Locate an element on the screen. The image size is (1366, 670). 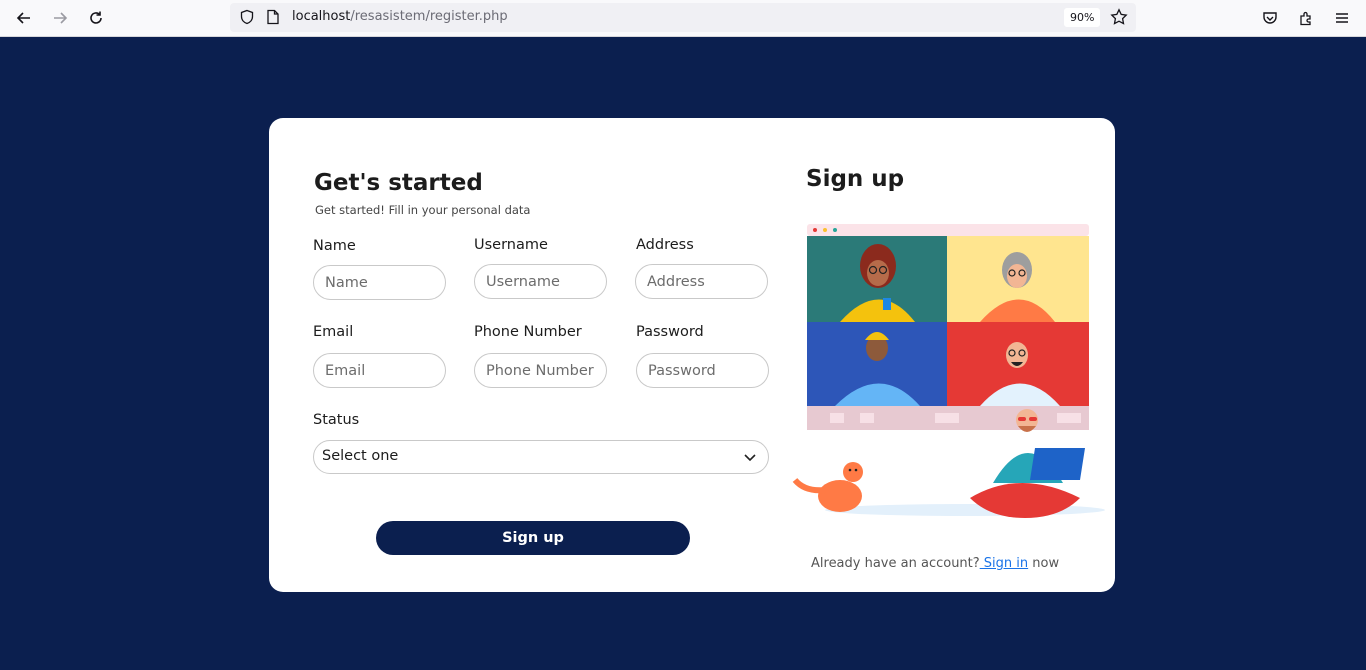
username-label: Username is located at coordinates (511, 245).